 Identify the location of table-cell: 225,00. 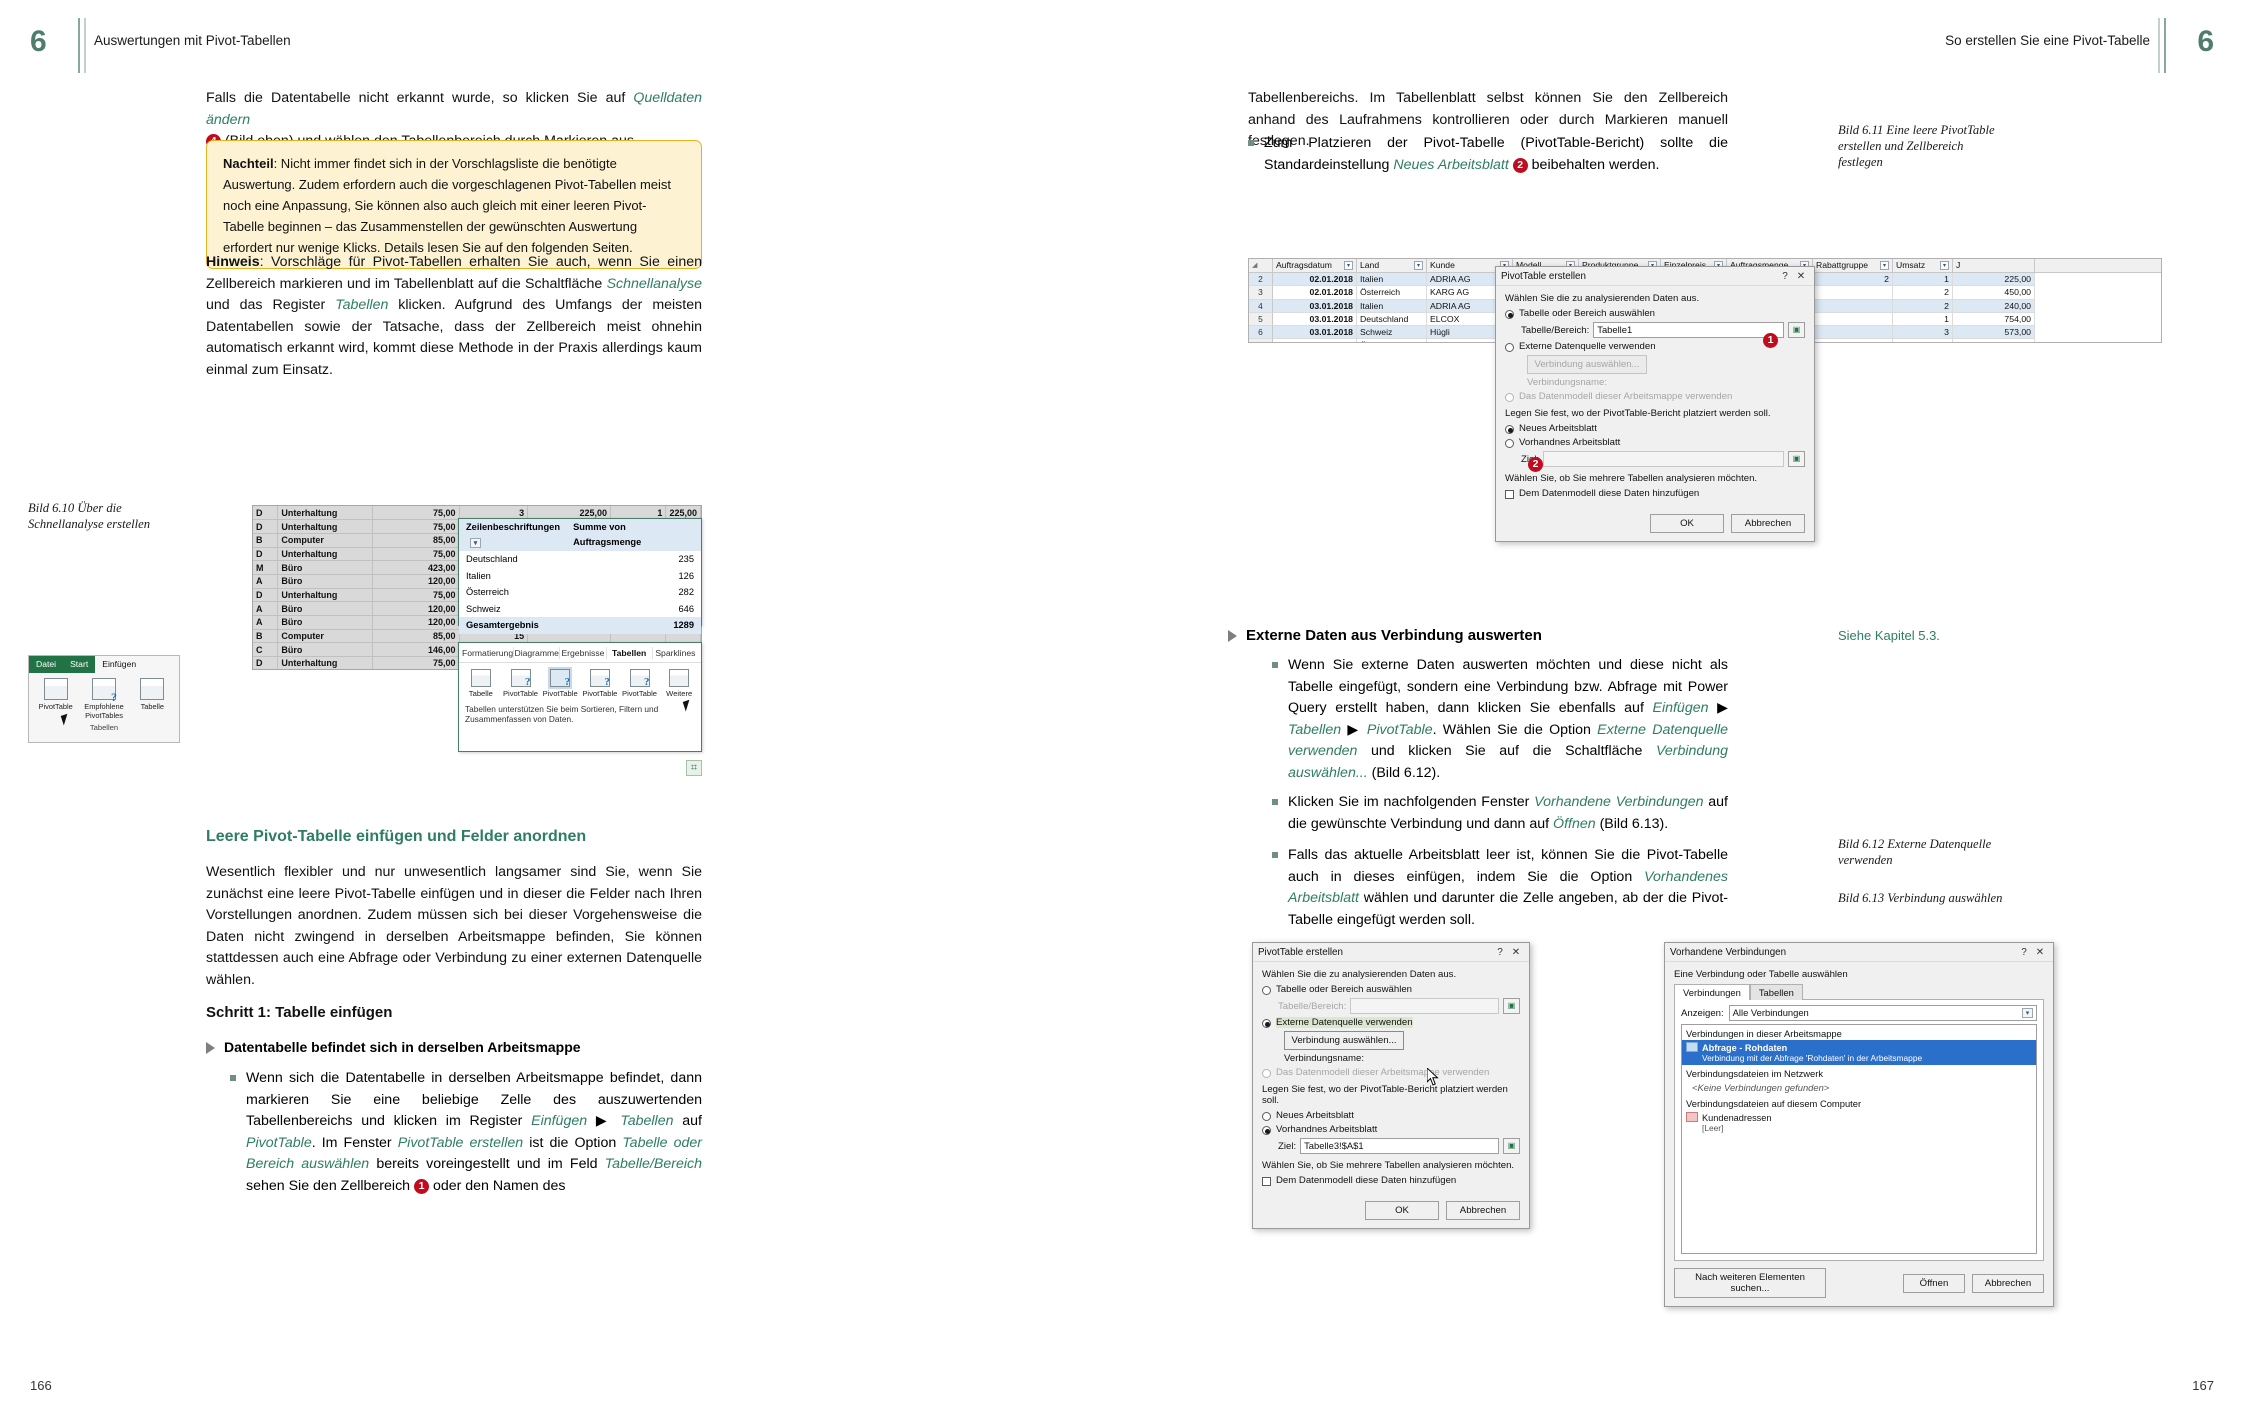
(1994, 280).